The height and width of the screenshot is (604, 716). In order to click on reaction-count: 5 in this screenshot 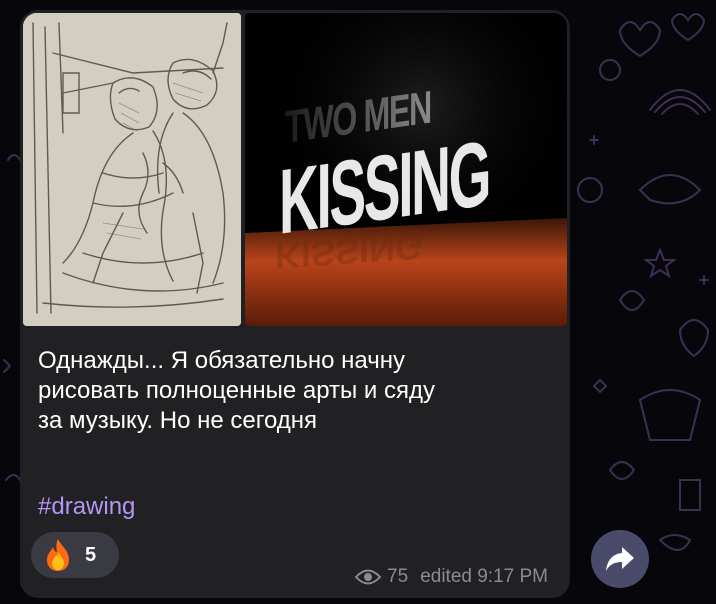, I will do `click(91, 554)`.